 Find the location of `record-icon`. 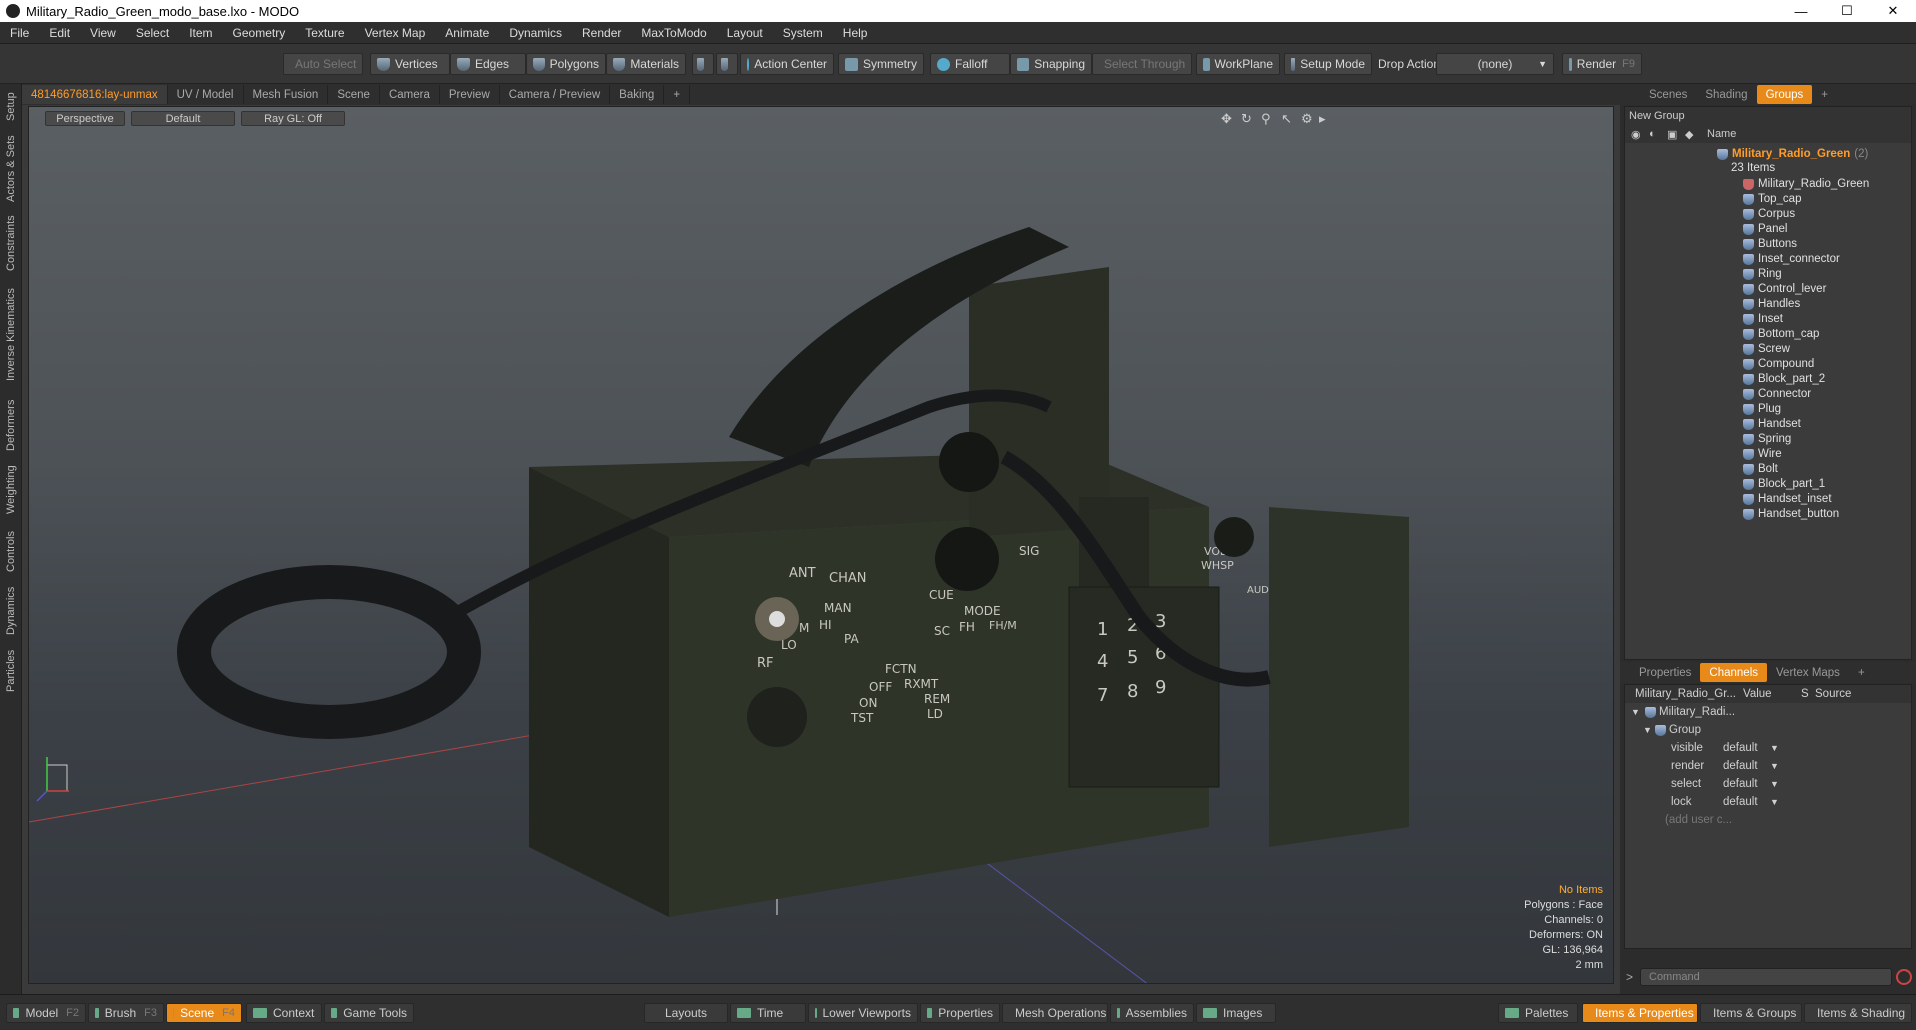

record-icon is located at coordinates (1904, 977).